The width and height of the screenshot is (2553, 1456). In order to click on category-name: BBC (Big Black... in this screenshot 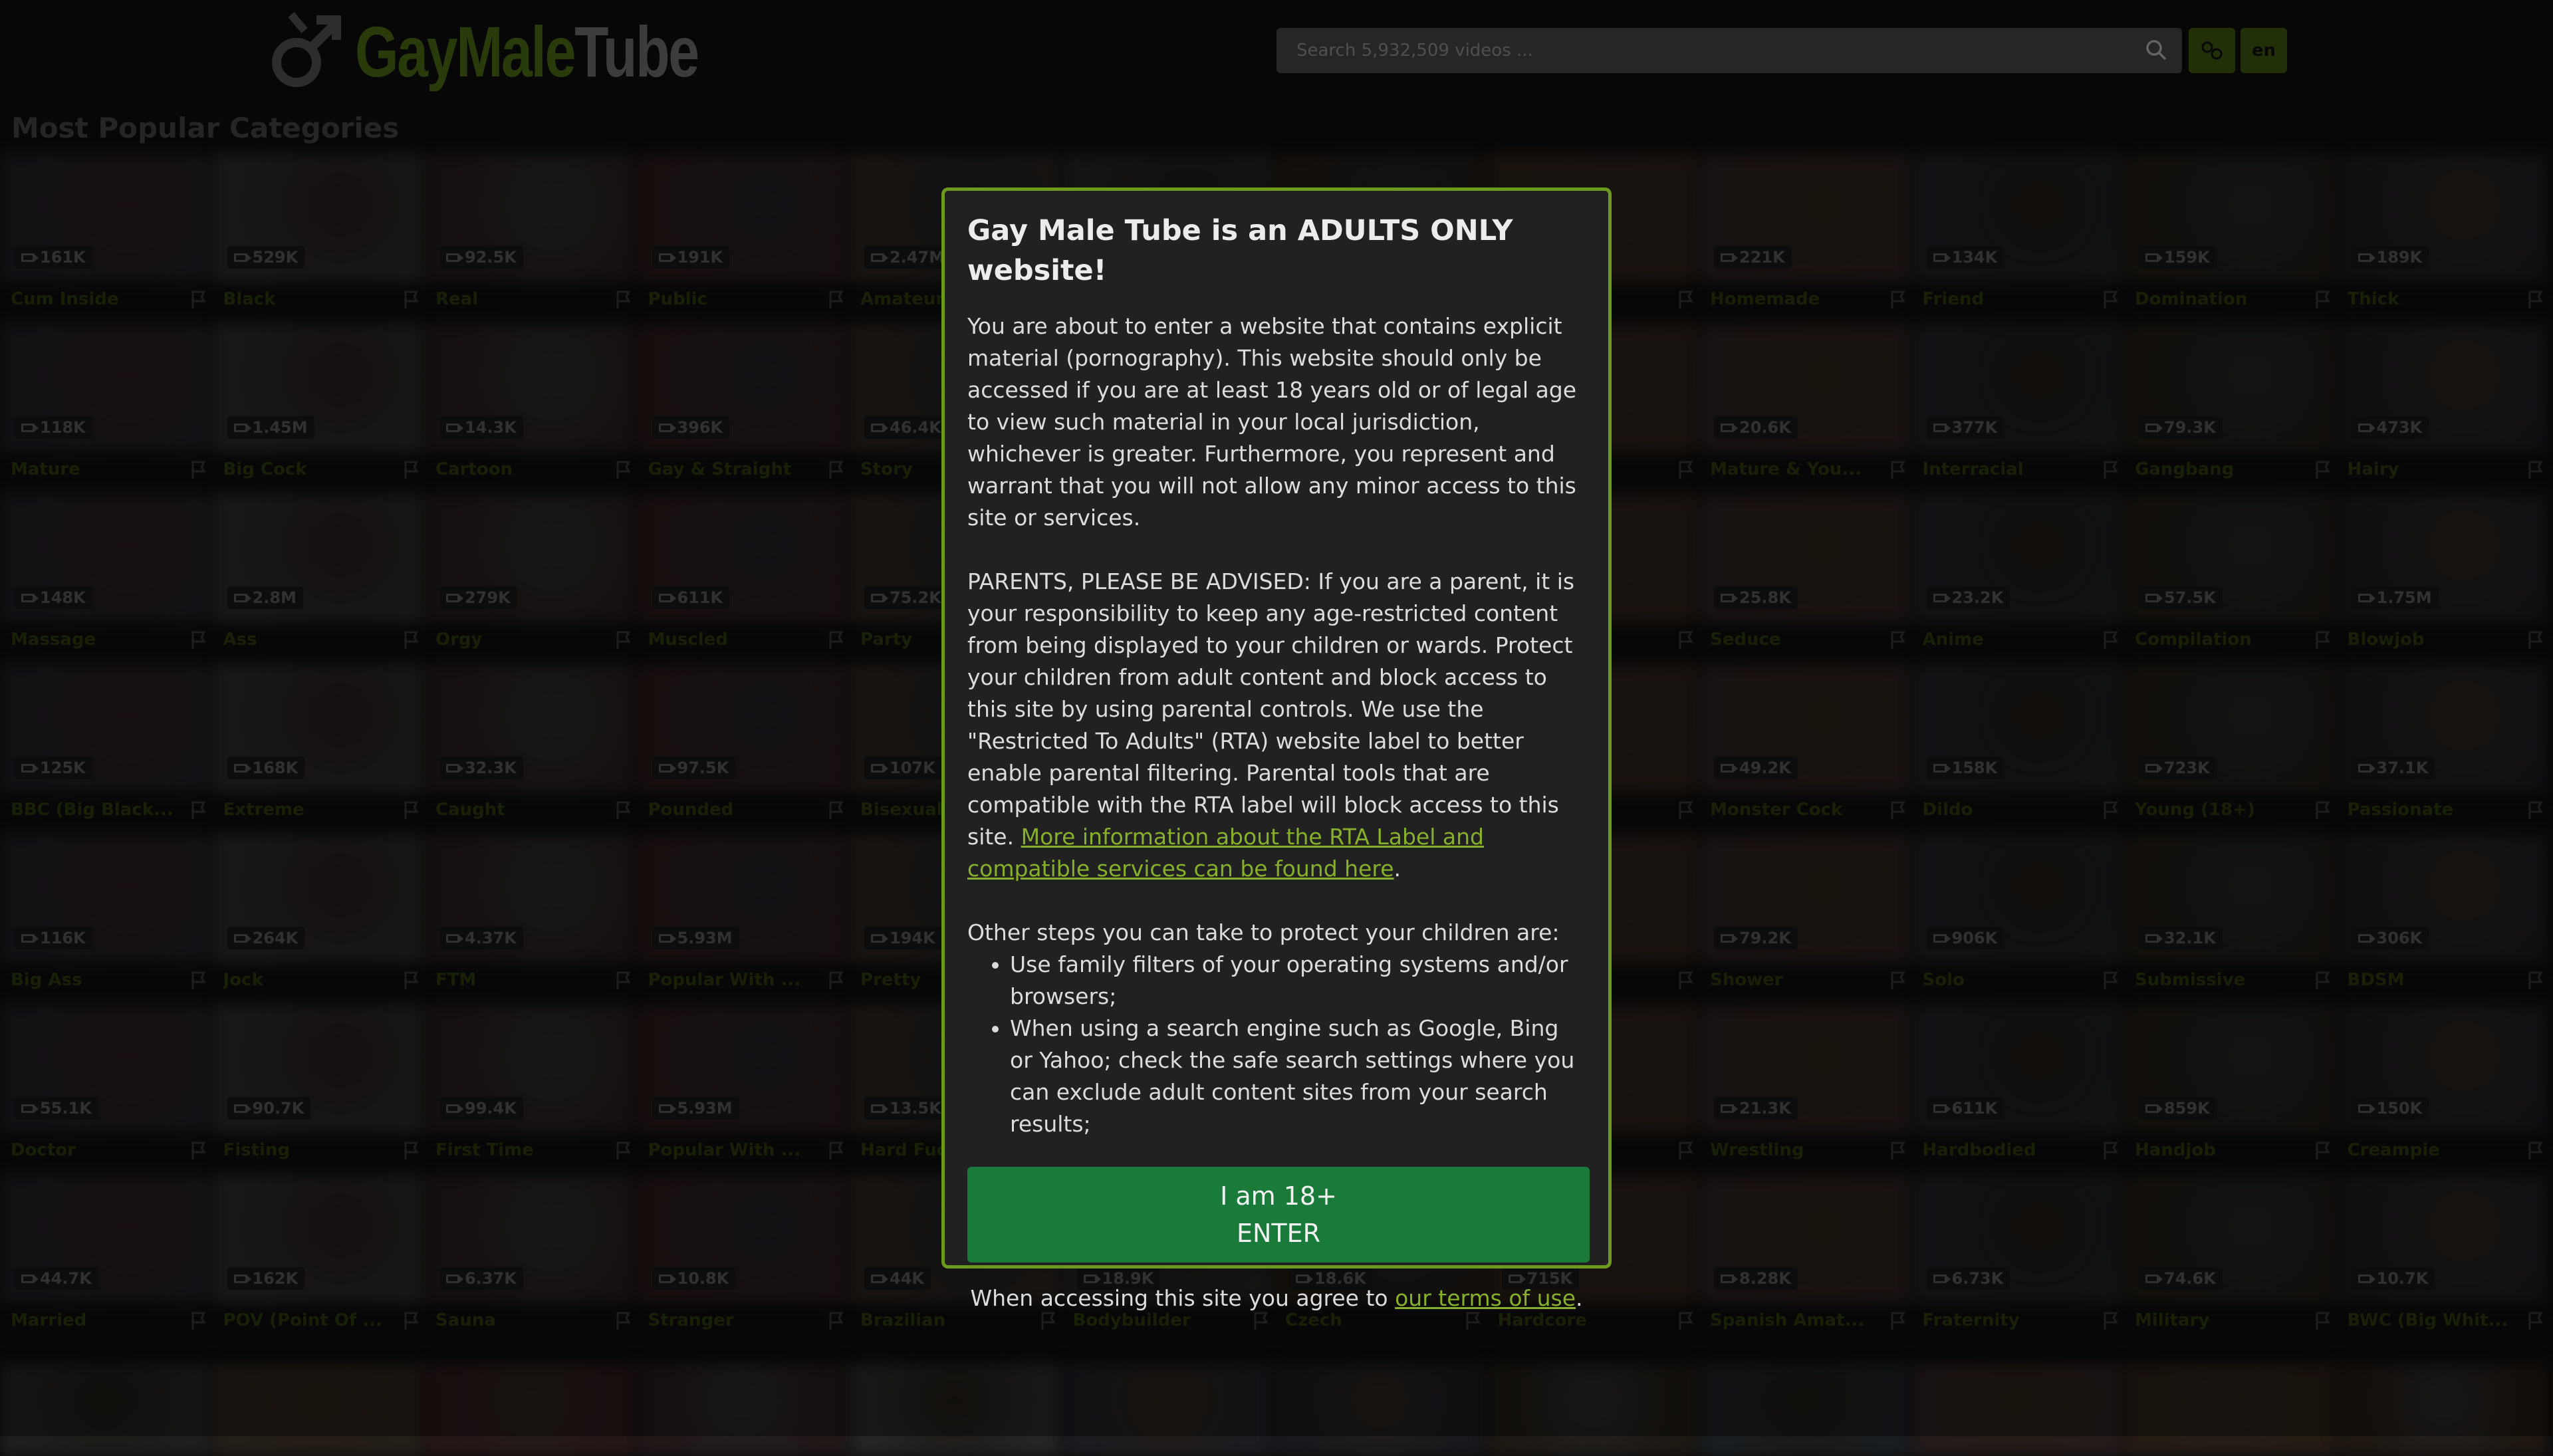, I will do `click(94, 810)`.